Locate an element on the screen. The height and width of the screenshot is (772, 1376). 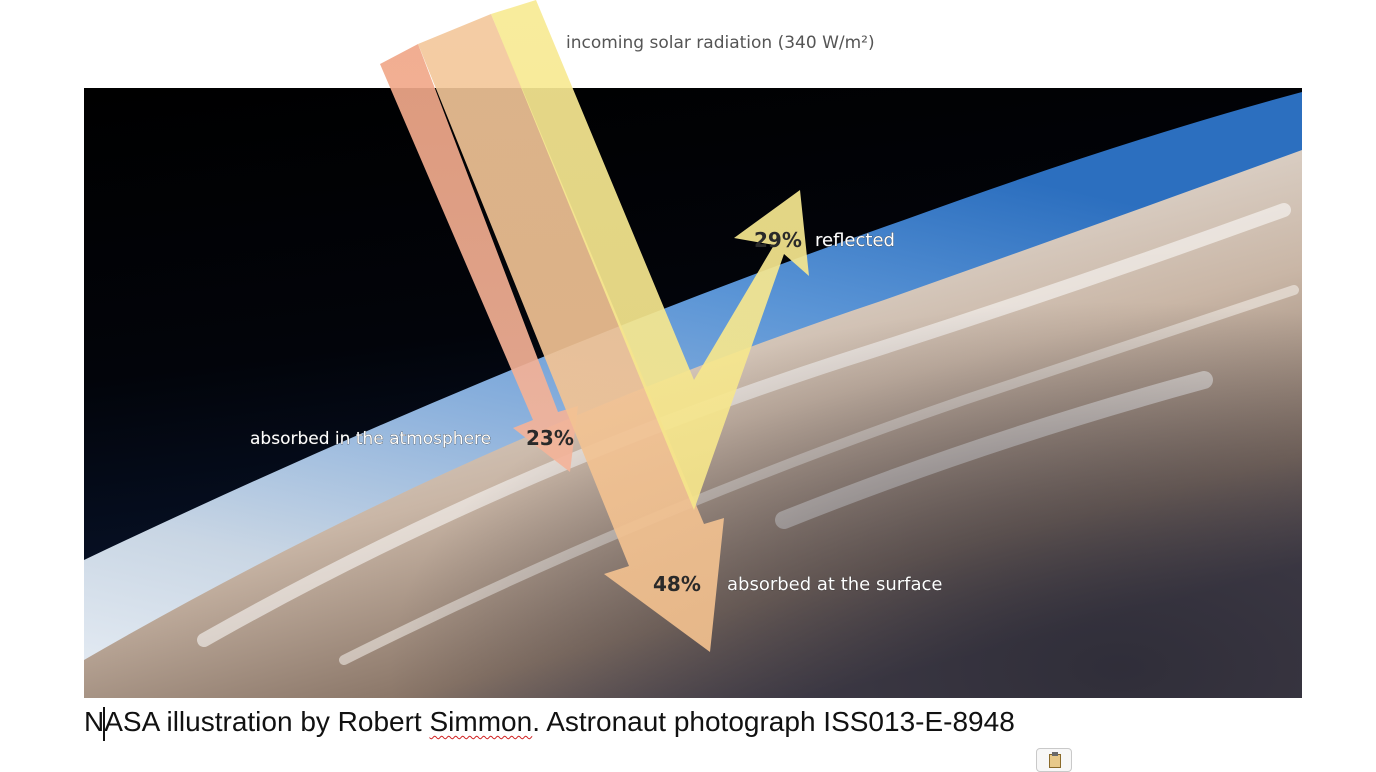
surface-percent: 48% is located at coordinates (677, 584).